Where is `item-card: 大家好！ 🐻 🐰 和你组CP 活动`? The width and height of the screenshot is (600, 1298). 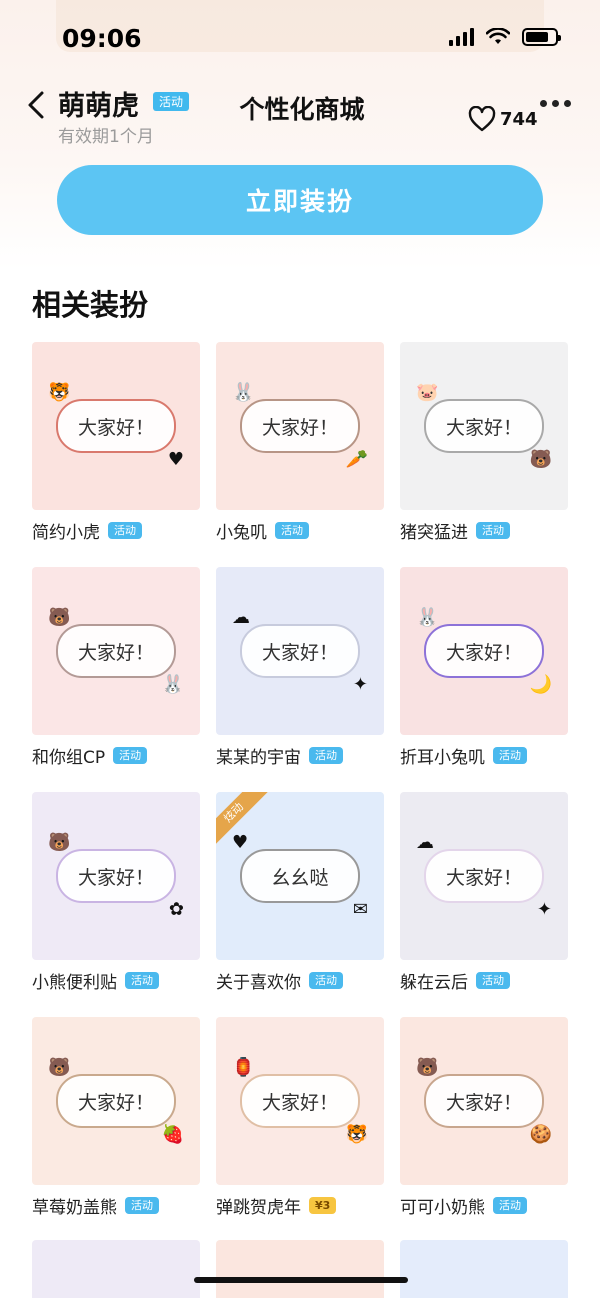
item-card: 大家好！ 🐻 🐰 和你组CP 活动 is located at coordinates (116, 667).